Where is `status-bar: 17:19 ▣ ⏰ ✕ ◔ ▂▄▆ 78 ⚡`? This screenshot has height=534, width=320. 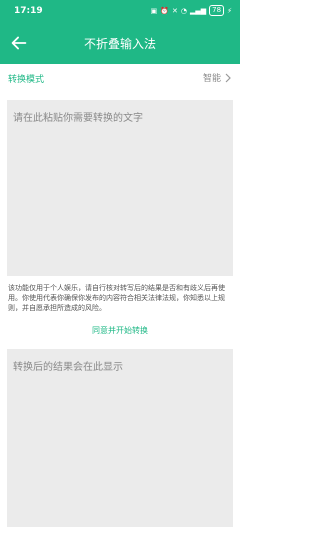
status-bar: 17:19 ▣ ⏰ ✕ ◔ ▂▄▆ 78 ⚡ is located at coordinates (120, 12).